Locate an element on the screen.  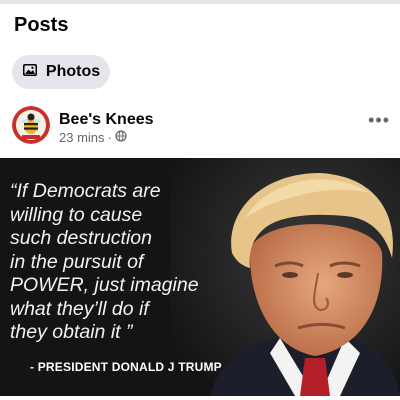
quote-line: such destruction is located at coordinates (81, 238).